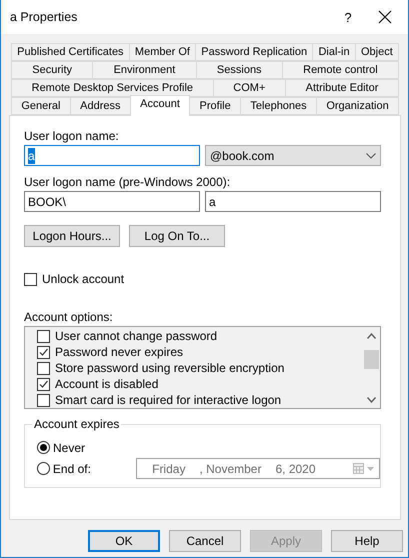  I want to click on checkbox-label: Unlock account, so click(83, 279).